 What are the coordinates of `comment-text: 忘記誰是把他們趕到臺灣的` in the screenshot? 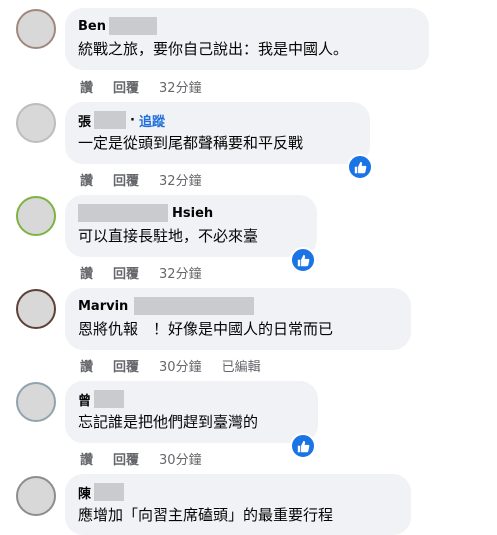 It's located at (168, 422).